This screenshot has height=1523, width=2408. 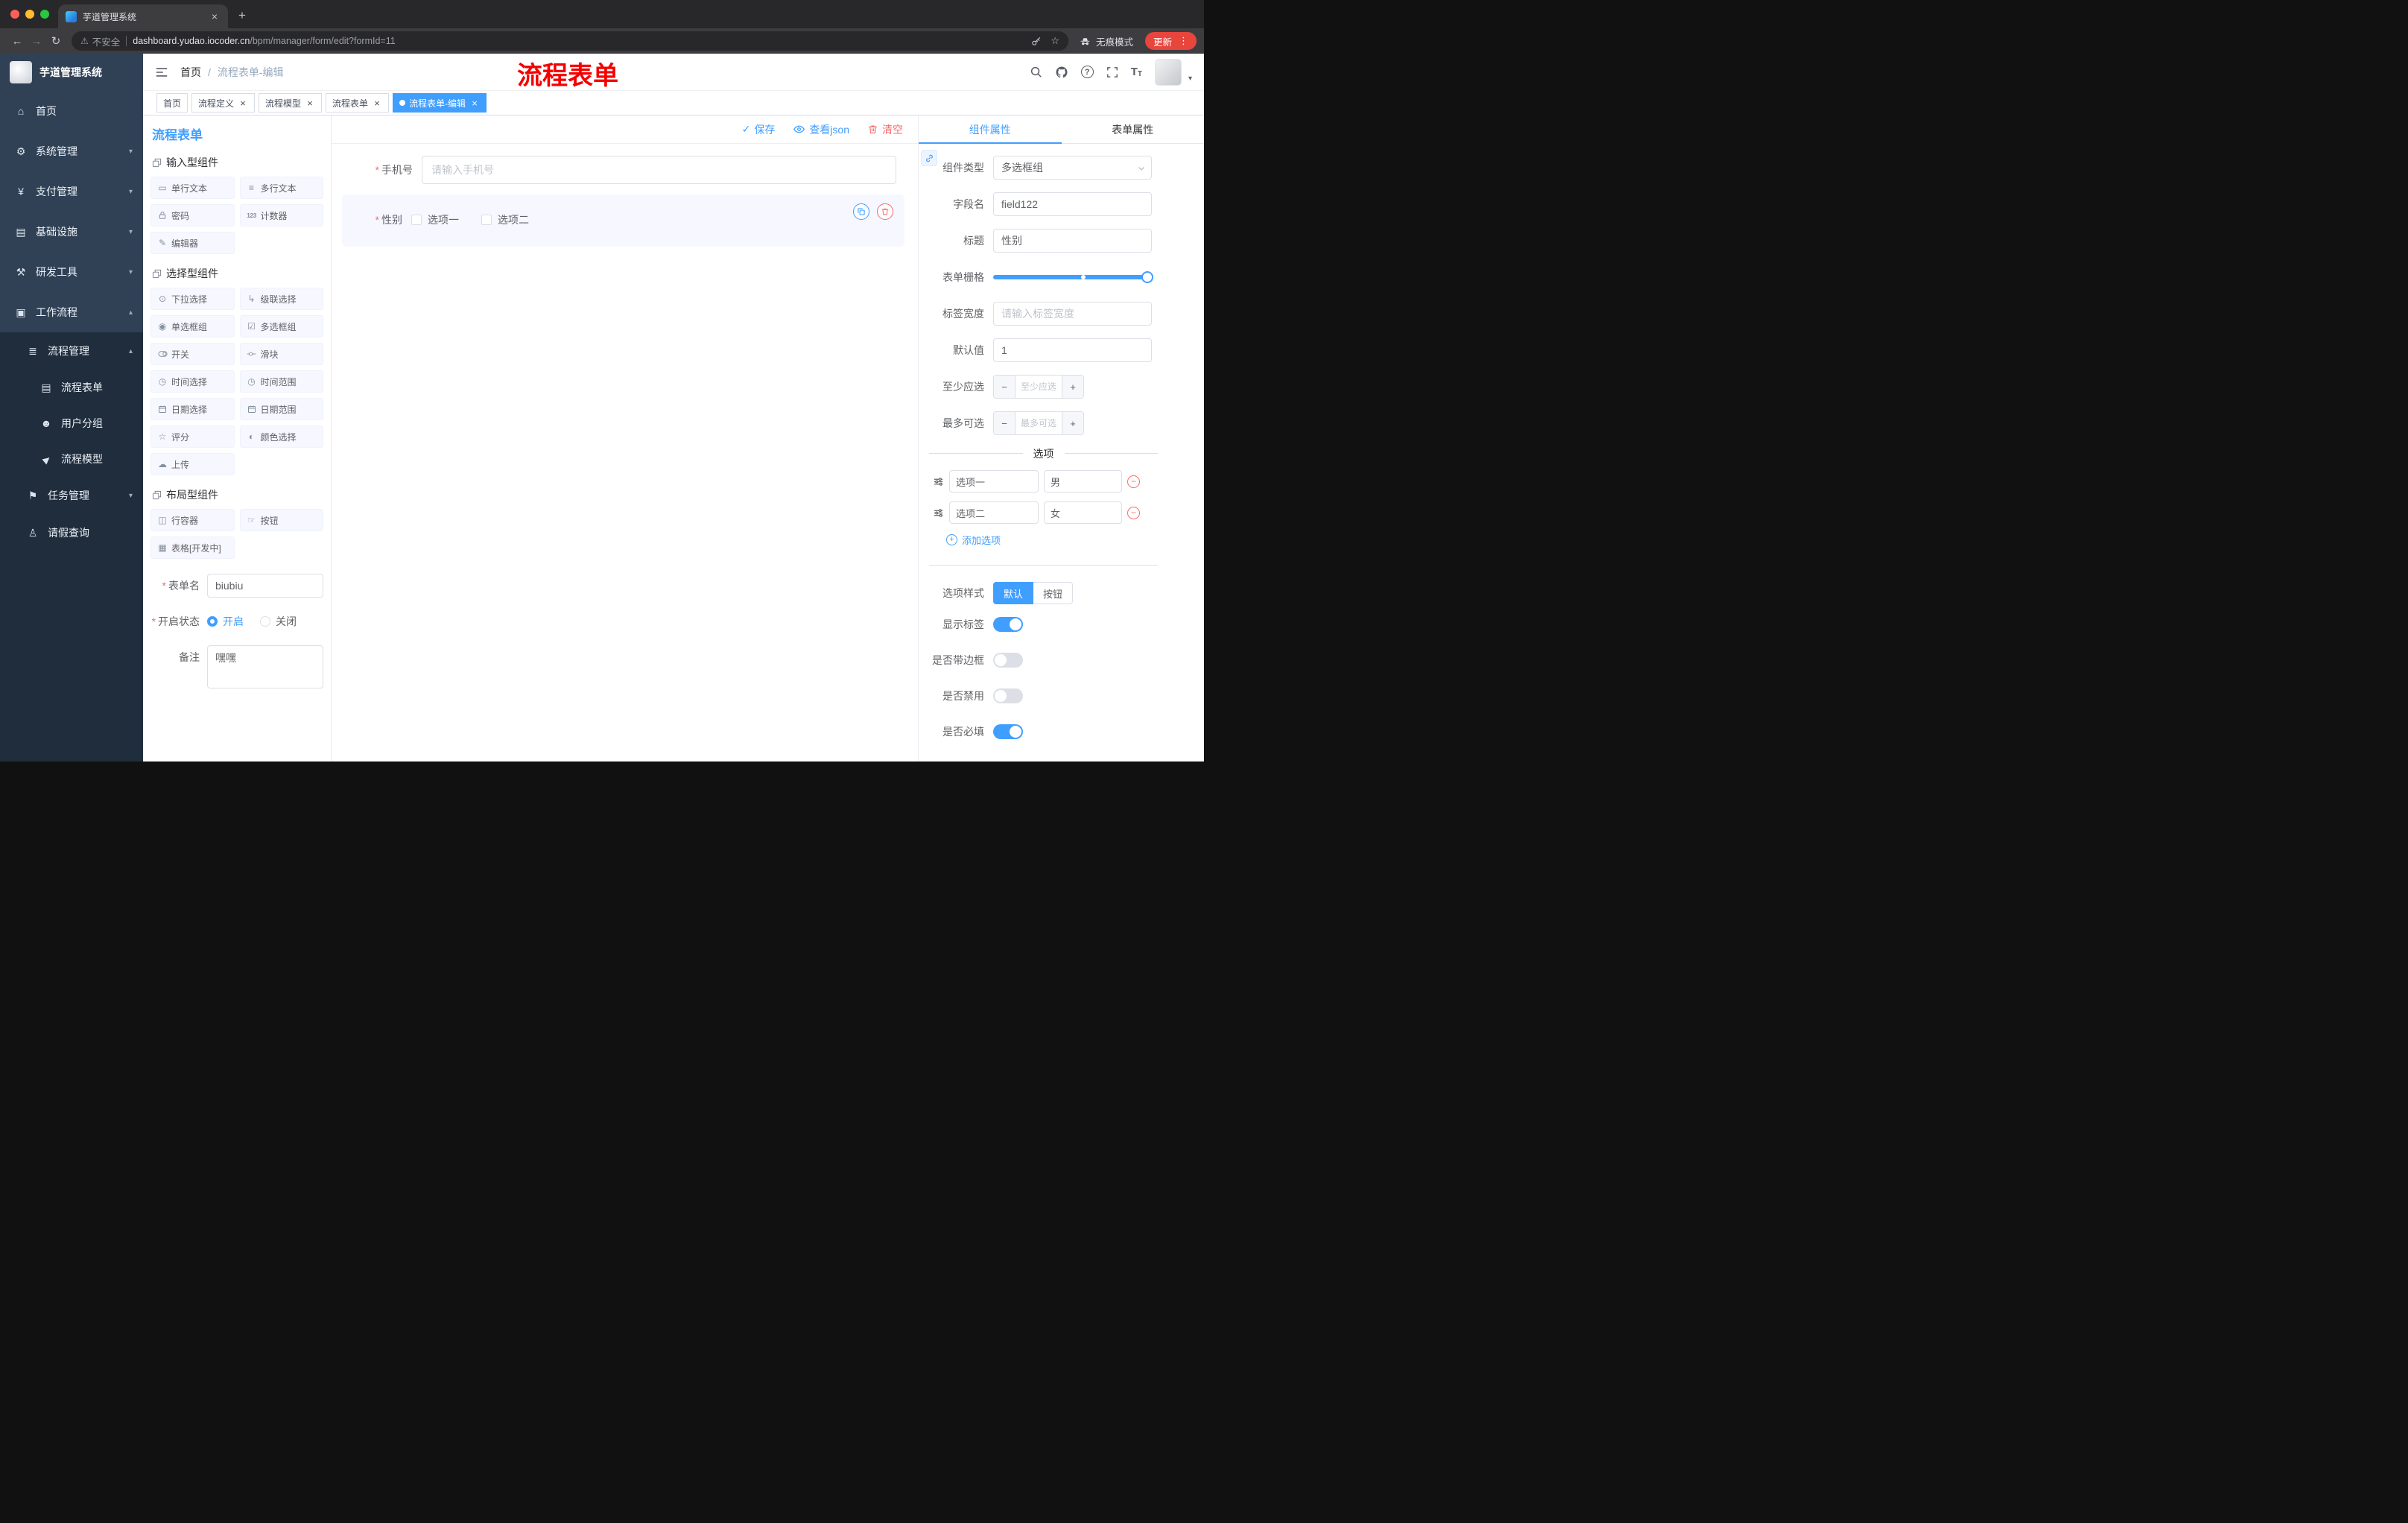 What do you see at coordinates (1008, 661) in the screenshot?
I see `border-switch` at bounding box center [1008, 661].